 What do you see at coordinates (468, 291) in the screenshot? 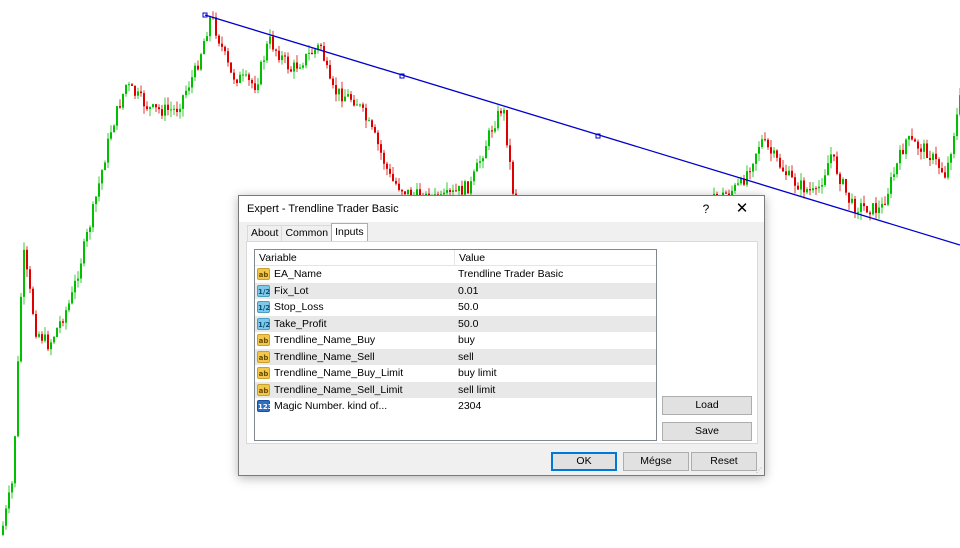
I see `input-value: 0.01` at bounding box center [468, 291].